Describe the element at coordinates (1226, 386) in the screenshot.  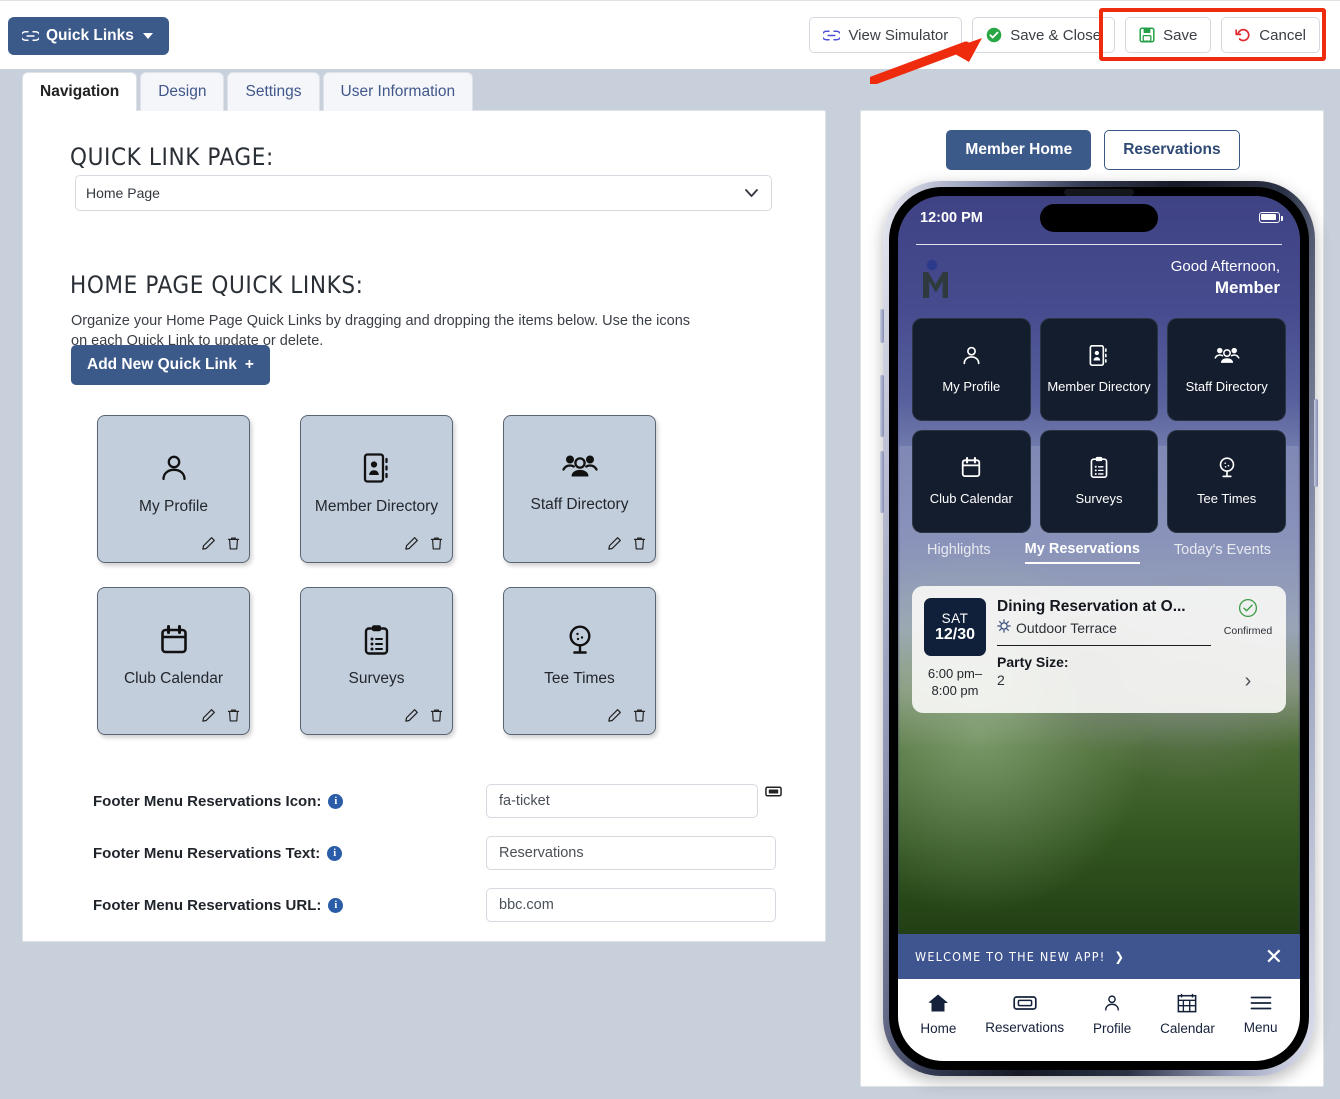
I see `phone-tile-label: Staff Directory` at that location.